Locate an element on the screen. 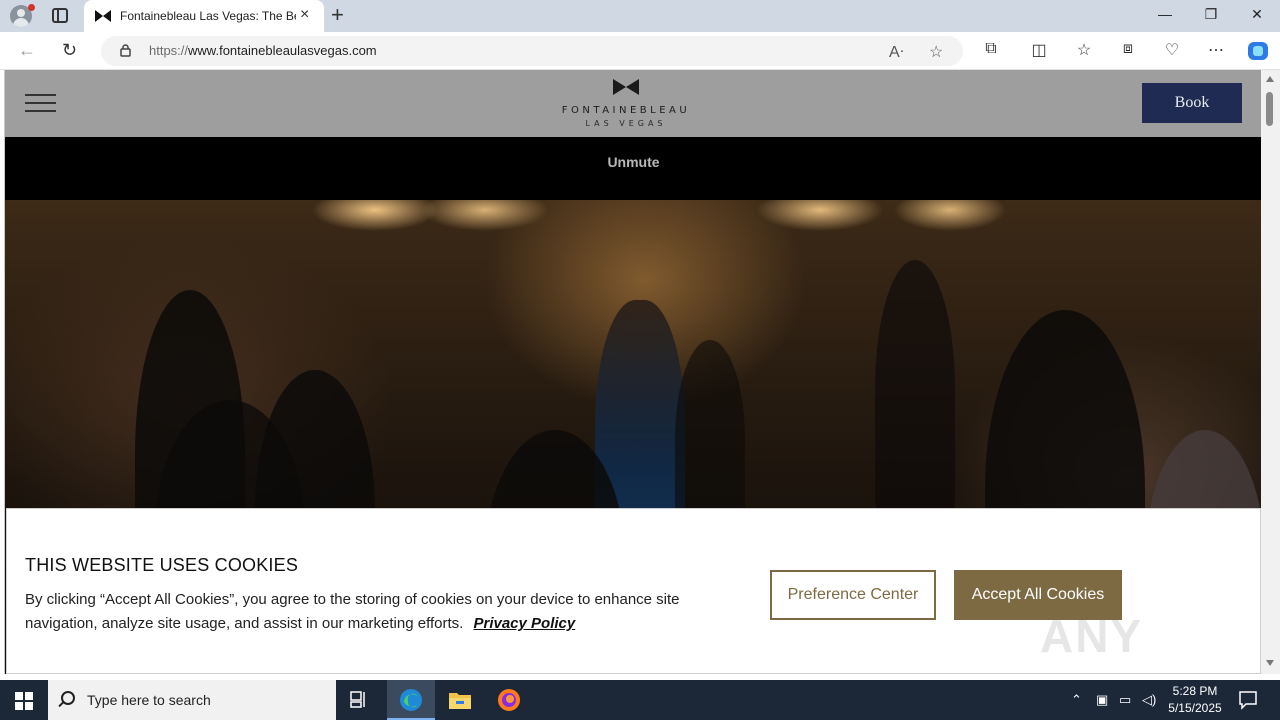 The width and height of the screenshot is (1280, 720). tab-close-icon: × is located at coordinates (304, 15).